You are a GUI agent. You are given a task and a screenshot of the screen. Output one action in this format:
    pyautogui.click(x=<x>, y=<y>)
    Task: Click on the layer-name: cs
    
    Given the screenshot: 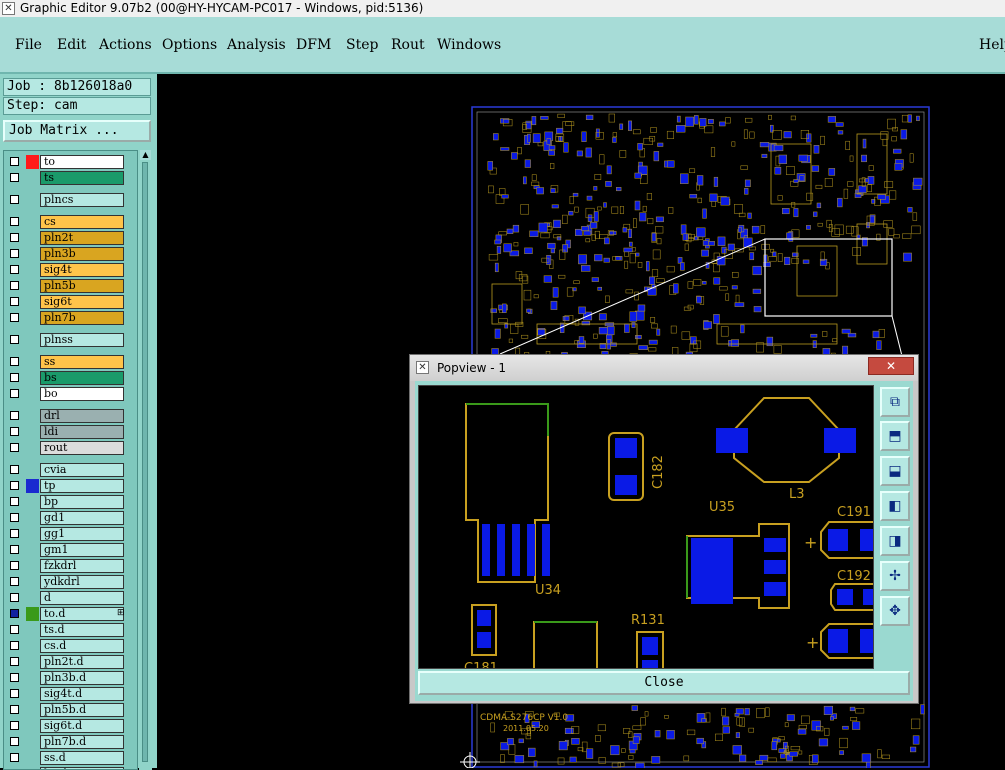 What is the action you would take?
    pyautogui.click(x=82, y=222)
    